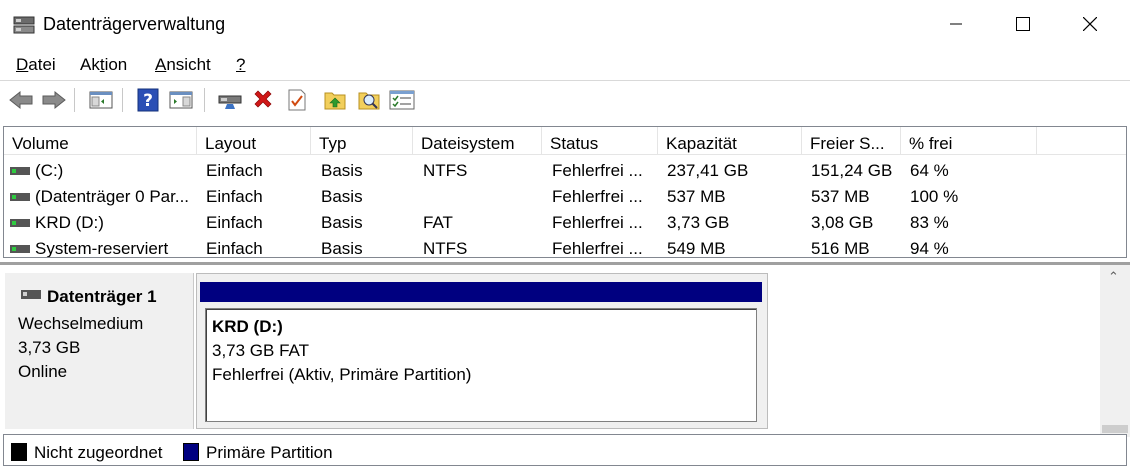 This screenshot has height=468, width=1130. I want to click on cell-prozent-frei: 64 %, so click(929, 170).